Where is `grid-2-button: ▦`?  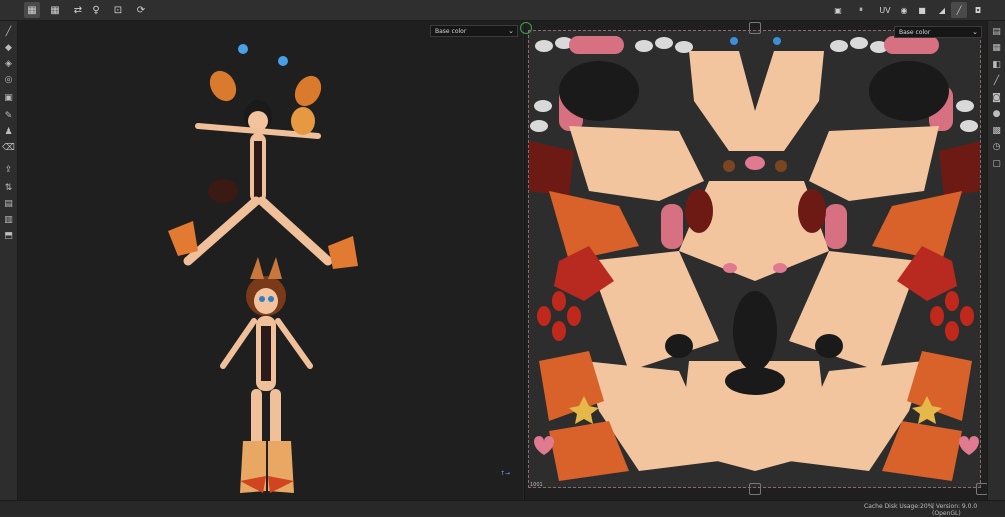
grid-2-button: ▦ is located at coordinates (55, 10).